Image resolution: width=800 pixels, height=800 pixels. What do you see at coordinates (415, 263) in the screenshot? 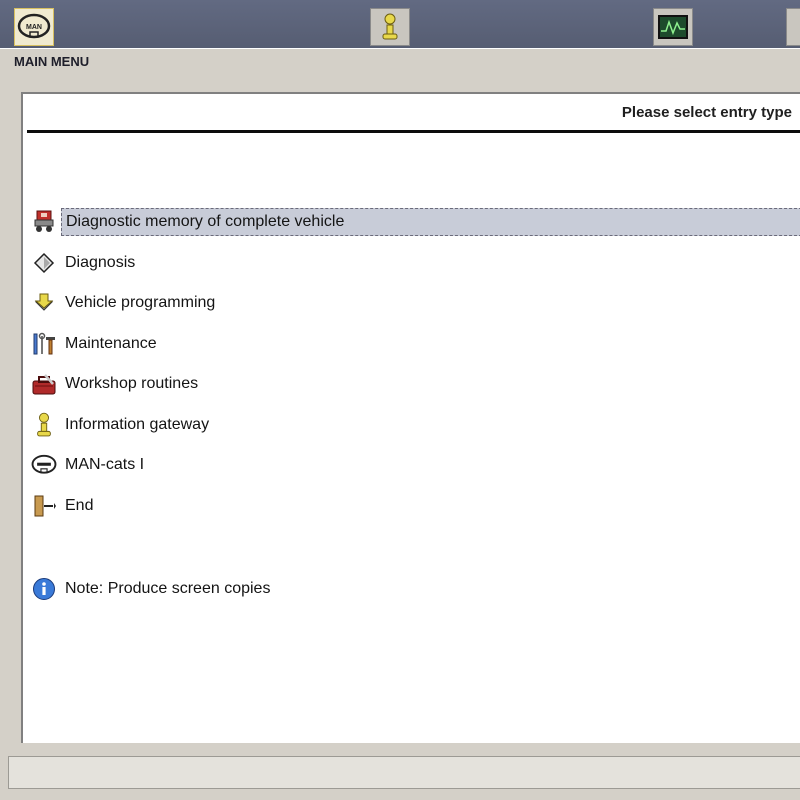
I see `menu-item-diagnosis: Diagnosis` at bounding box center [415, 263].